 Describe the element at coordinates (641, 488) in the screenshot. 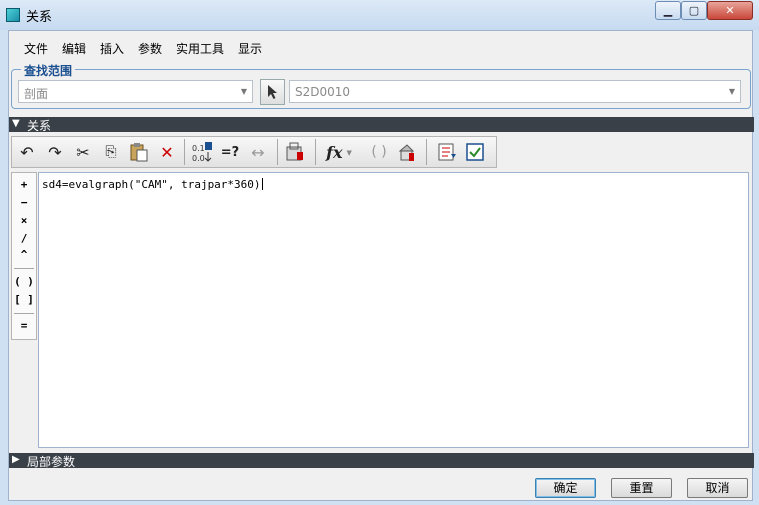

I see `reset-button: 重置` at that location.